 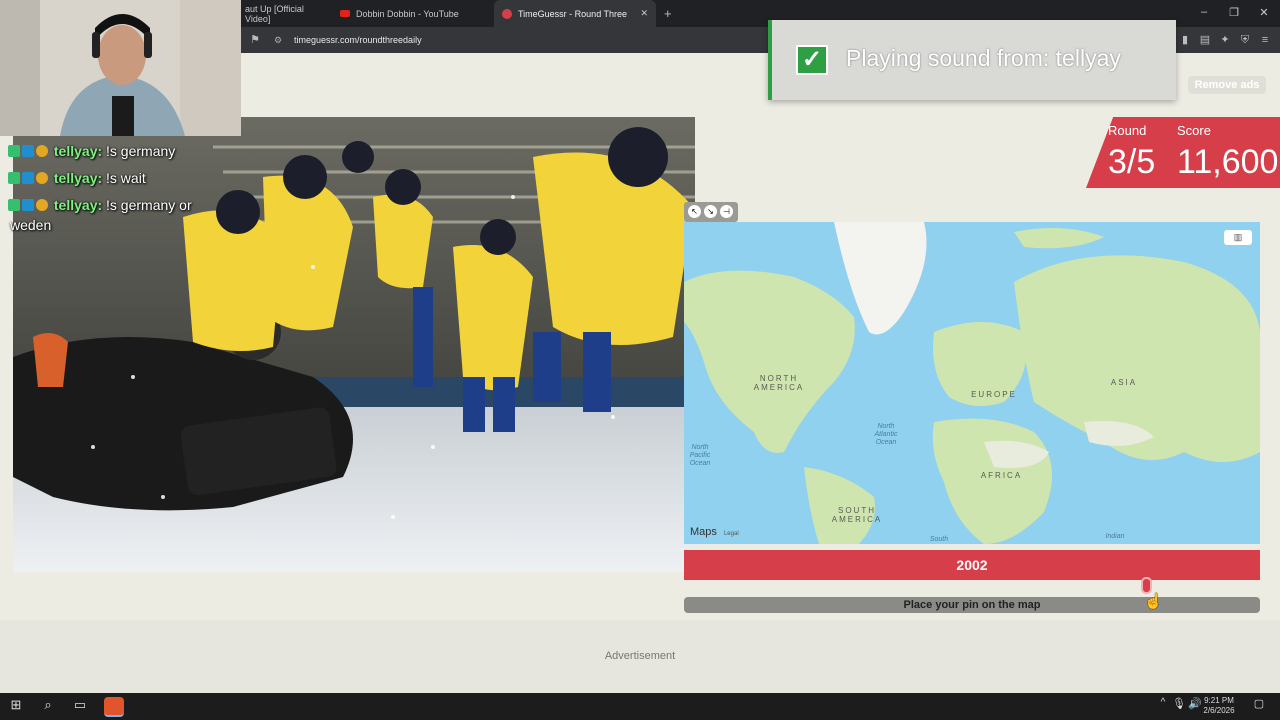 I want to click on chat-text: weden, so click(x=31, y=225).